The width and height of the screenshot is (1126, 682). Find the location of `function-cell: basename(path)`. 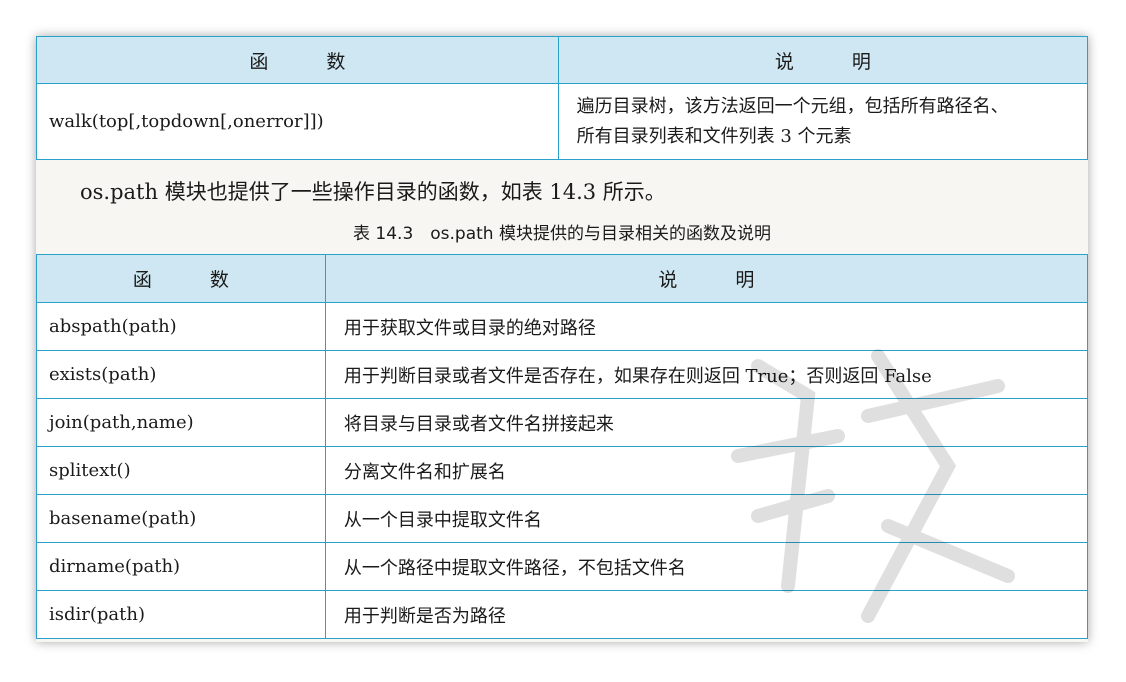

function-cell: basename(path) is located at coordinates (181, 518).